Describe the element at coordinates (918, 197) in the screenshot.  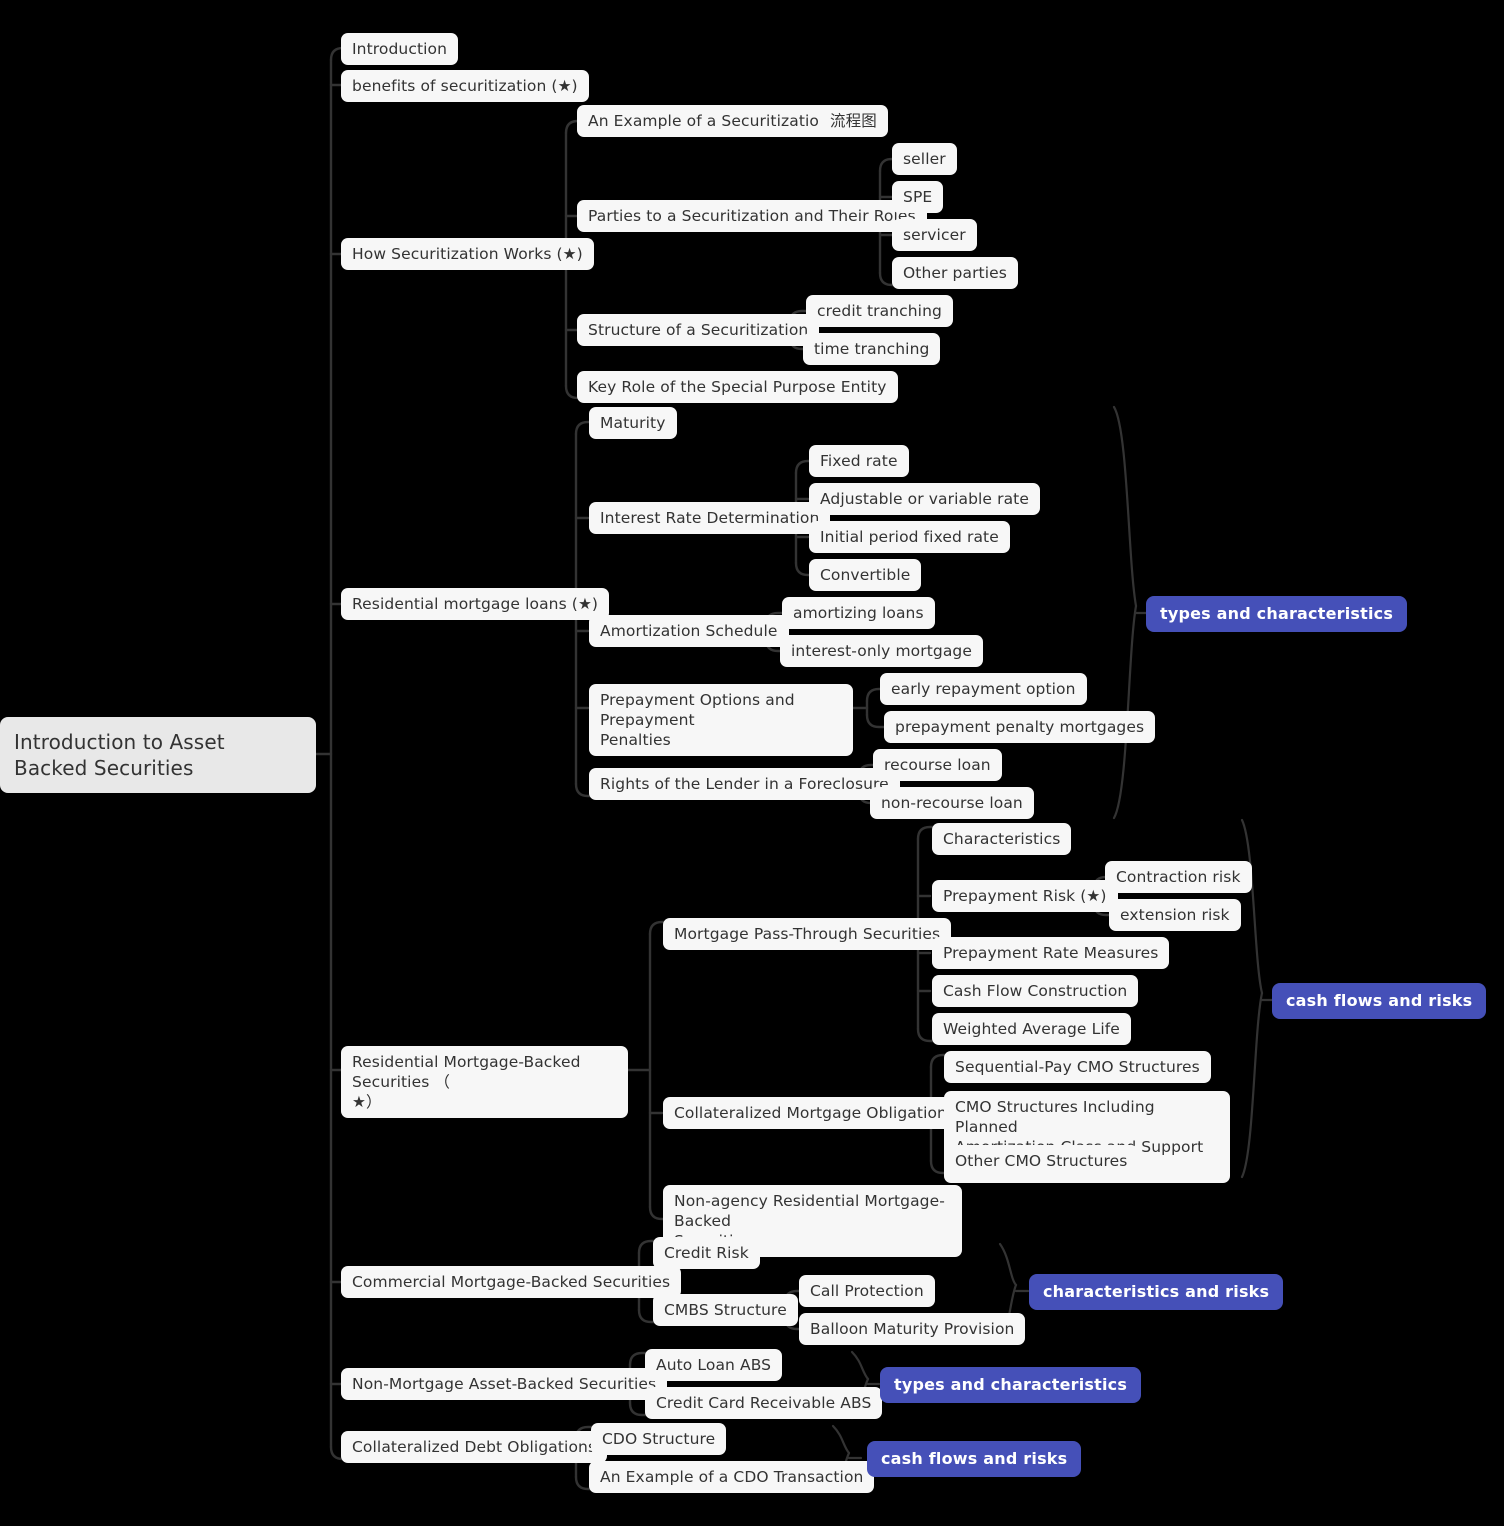
I see `node-spe: SPE` at that location.